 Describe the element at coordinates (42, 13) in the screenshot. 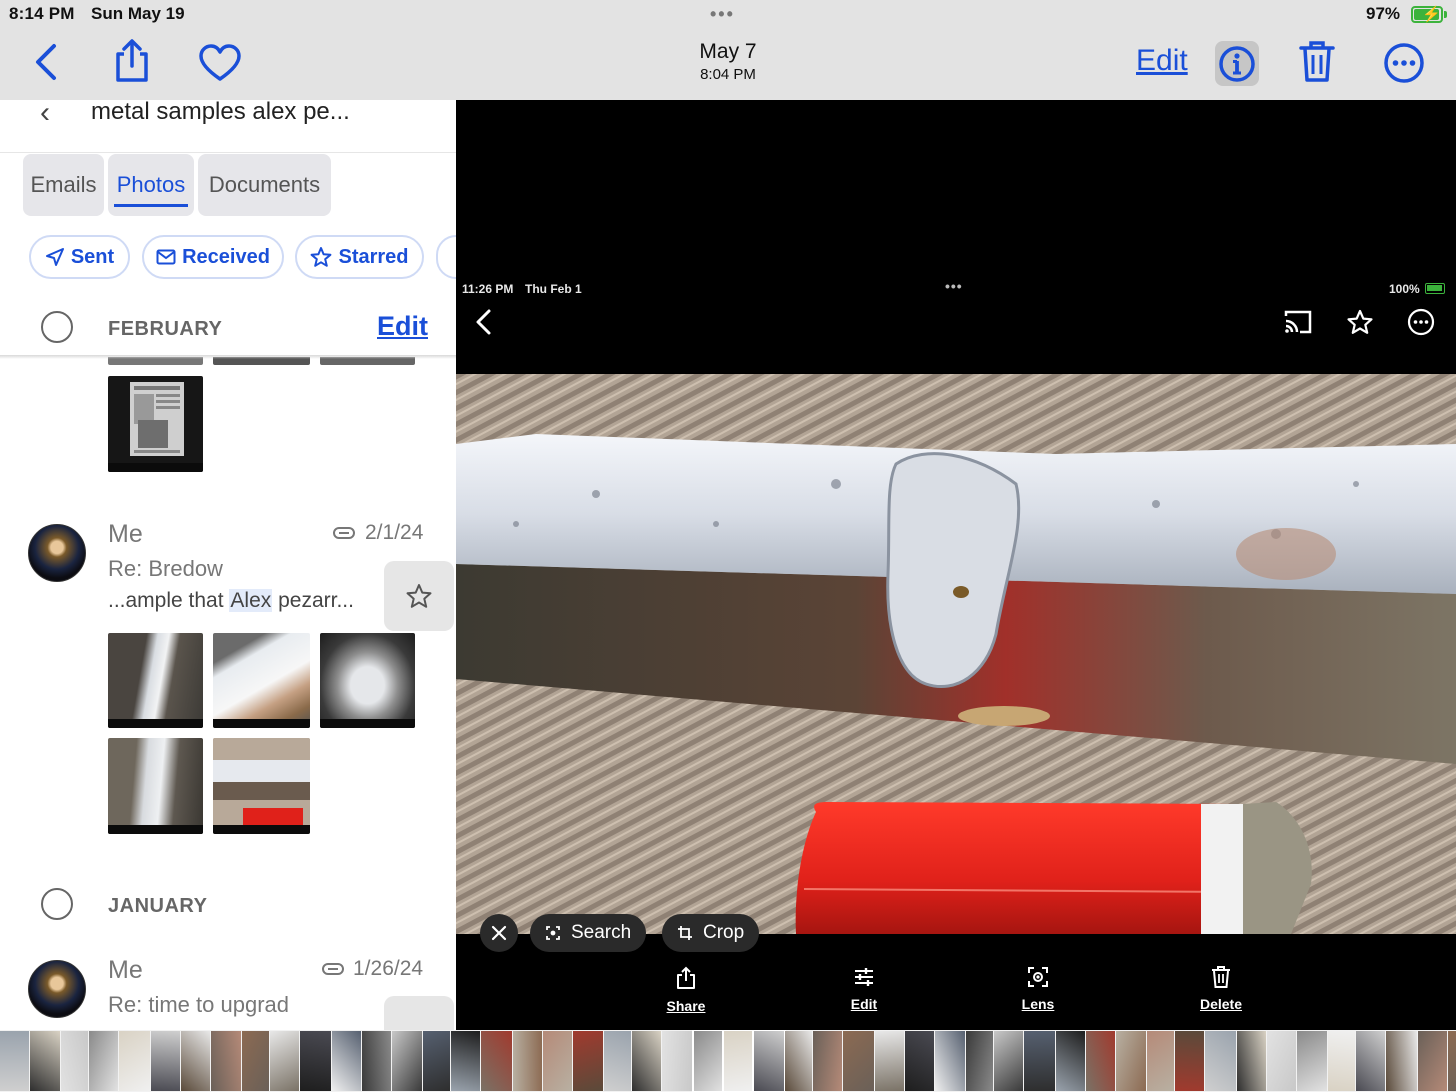

I see `status-time: 8:14 PM` at that location.